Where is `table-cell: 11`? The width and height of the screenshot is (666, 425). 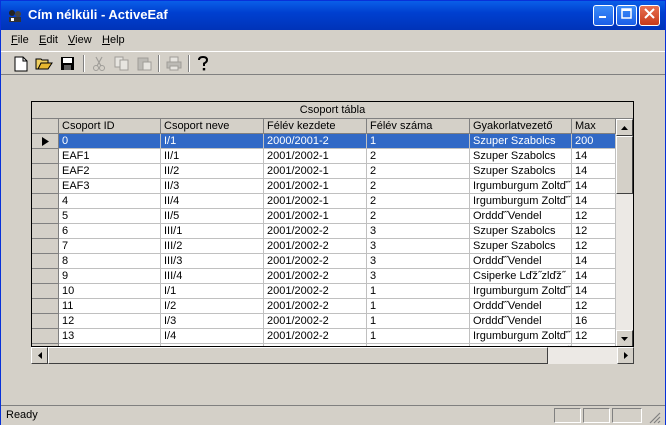
table-cell: 11 is located at coordinates (110, 306).